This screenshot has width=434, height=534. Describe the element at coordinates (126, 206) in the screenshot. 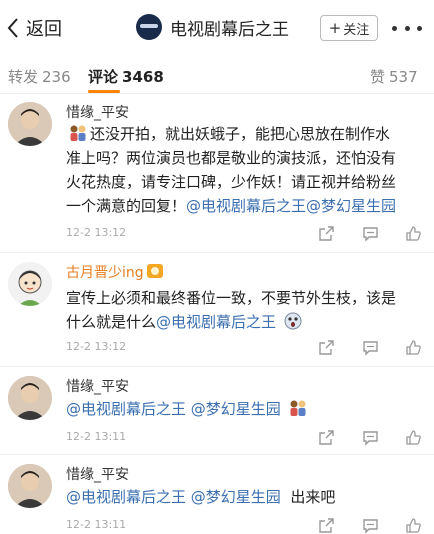

I see `comment-line-text: 一个满意的回复！` at that location.